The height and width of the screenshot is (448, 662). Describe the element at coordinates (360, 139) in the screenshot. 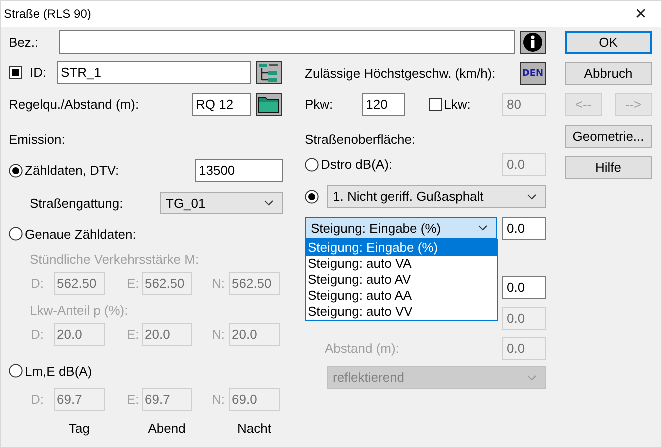

I see `section-heading: Straßenoberfläche:` at that location.